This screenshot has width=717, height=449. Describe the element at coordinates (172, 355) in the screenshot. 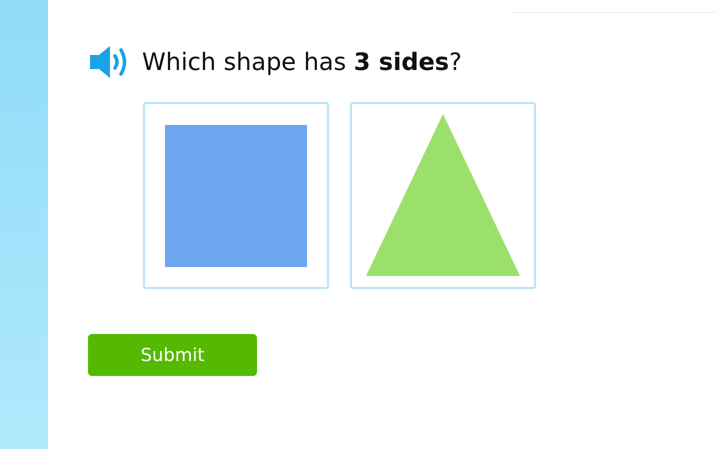

I see `submit-button: Submit` at that location.